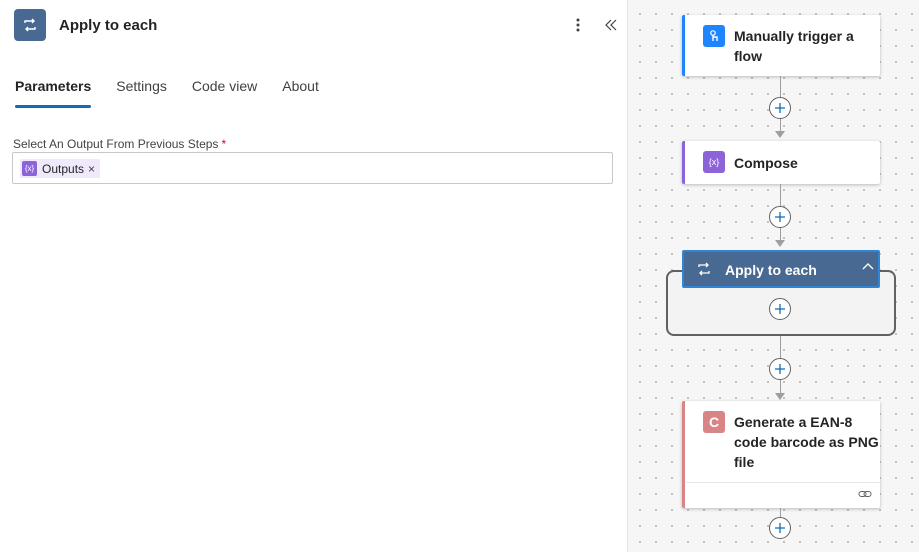  Describe the element at coordinates (224, 94) in the screenshot. I see `tab-code-view: Code view` at that location.